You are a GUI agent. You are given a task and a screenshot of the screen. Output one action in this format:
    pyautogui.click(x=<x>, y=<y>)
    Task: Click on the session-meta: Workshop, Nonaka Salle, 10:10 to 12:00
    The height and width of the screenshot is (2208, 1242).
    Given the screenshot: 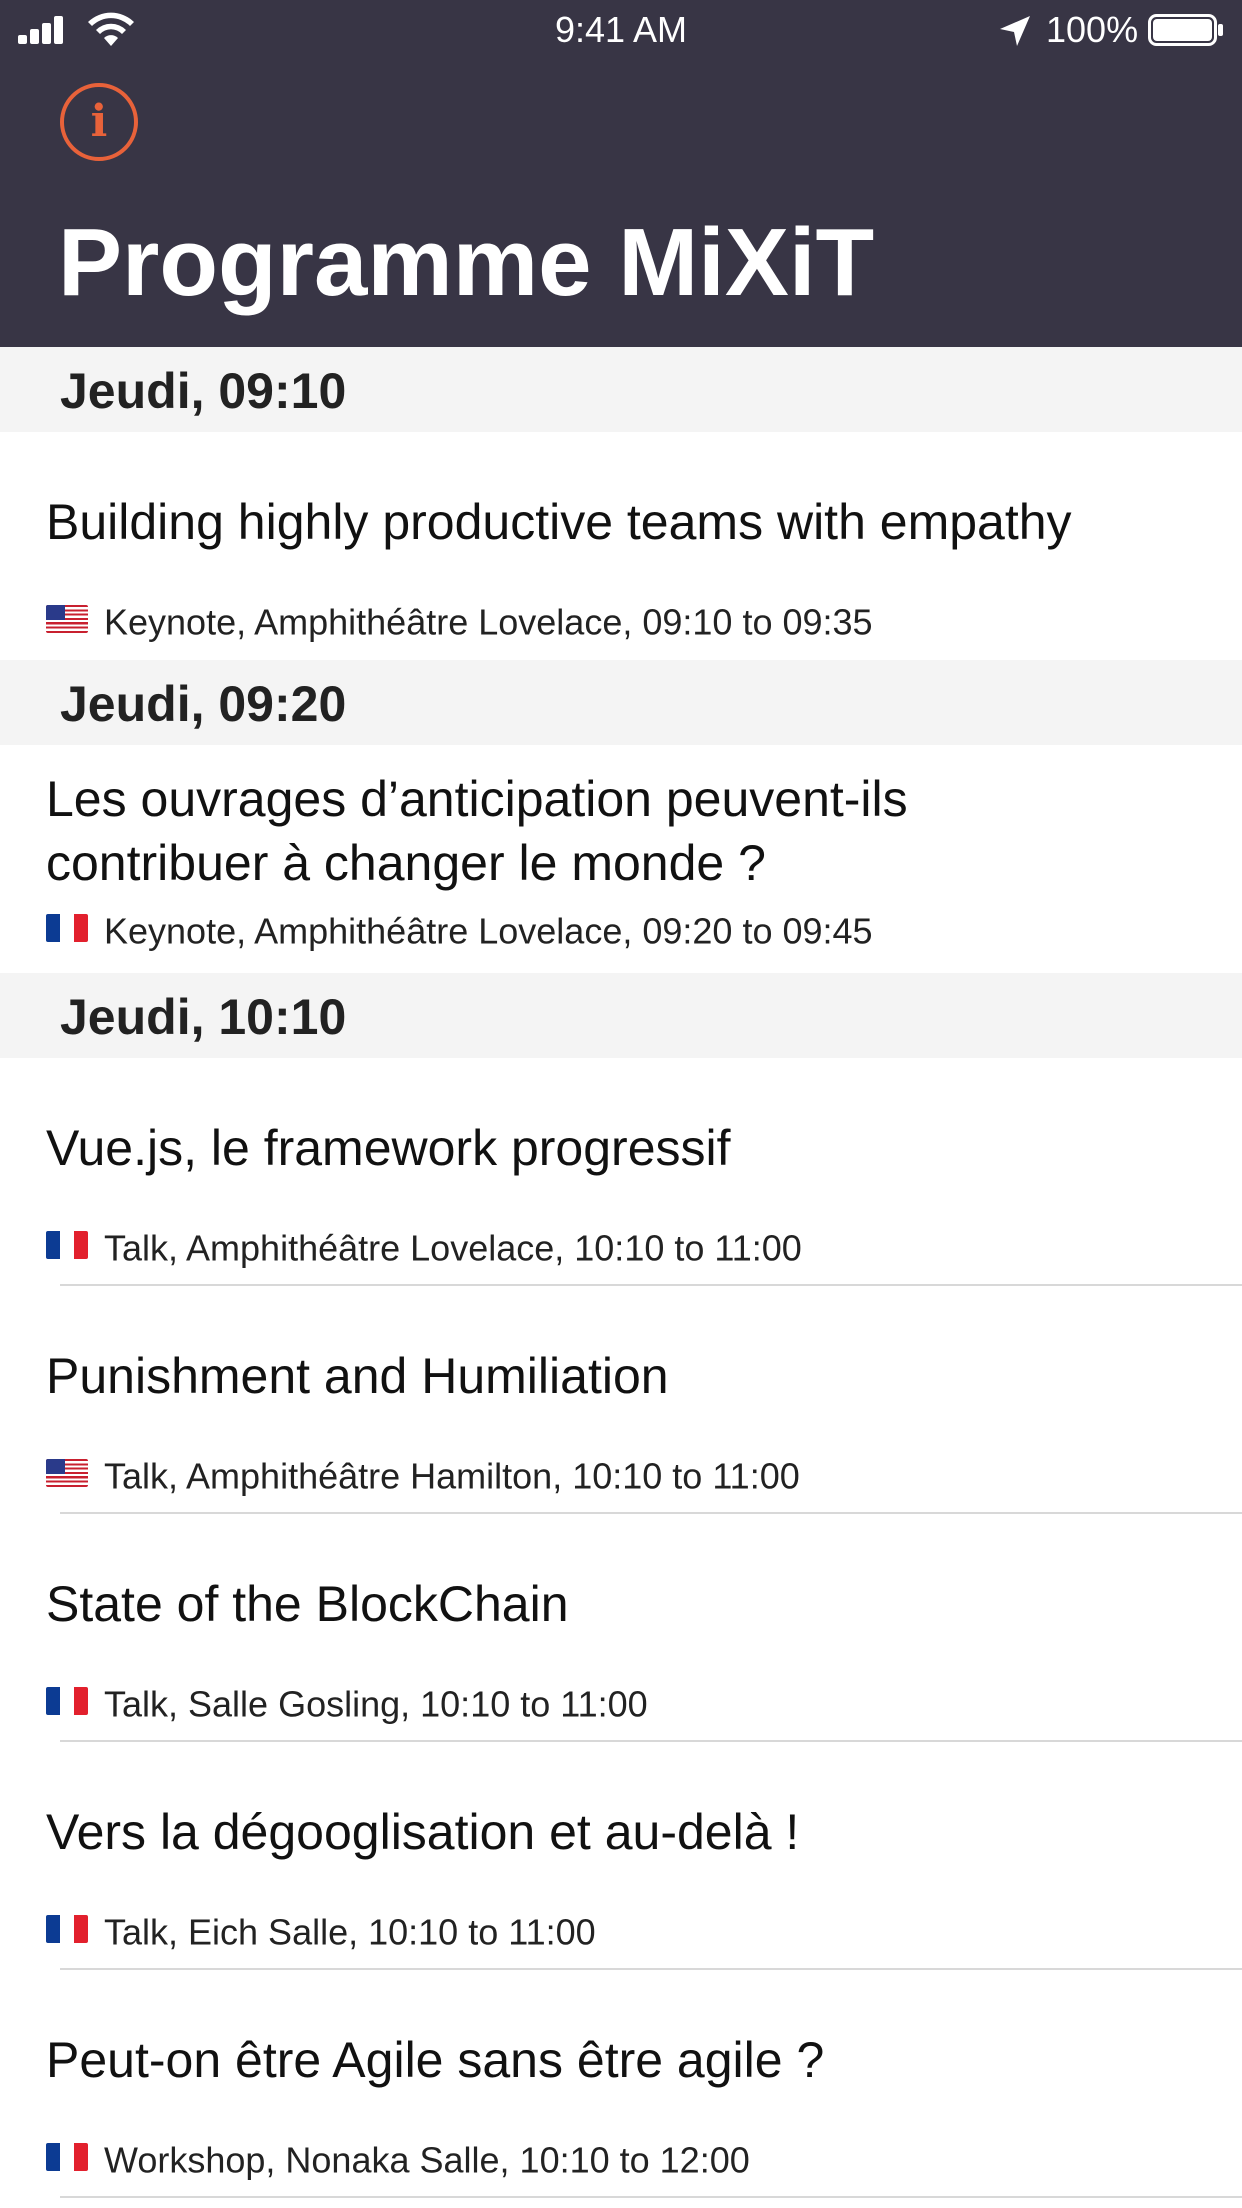 What is the action you would take?
    pyautogui.click(x=398, y=2158)
    